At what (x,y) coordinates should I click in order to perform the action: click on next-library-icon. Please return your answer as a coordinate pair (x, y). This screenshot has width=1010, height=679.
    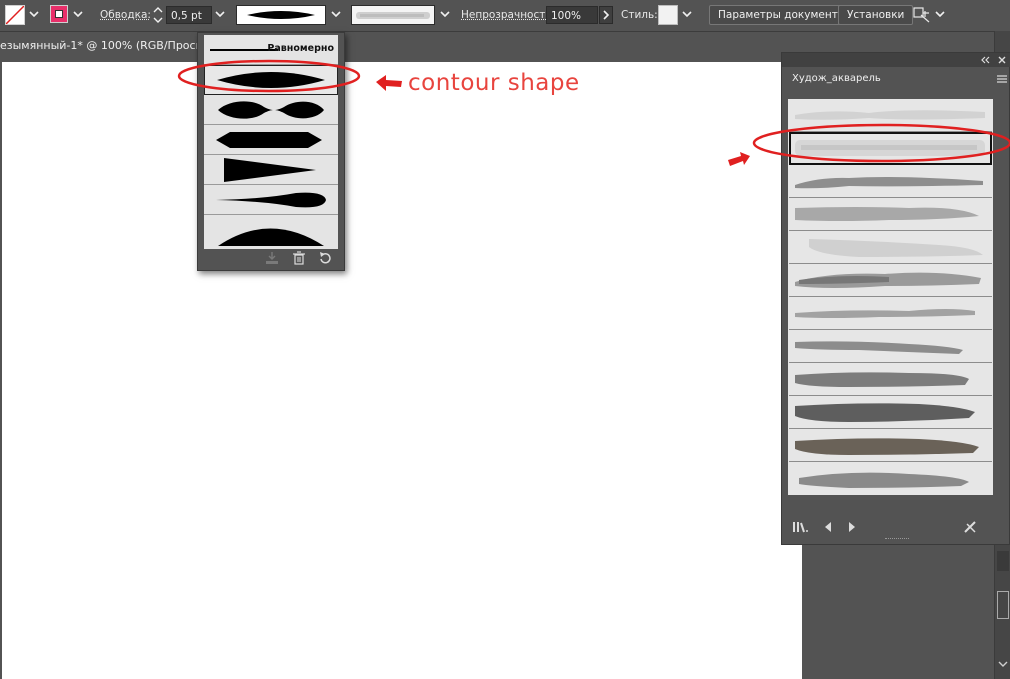
    Looking at the image, I should click on (852, 527).